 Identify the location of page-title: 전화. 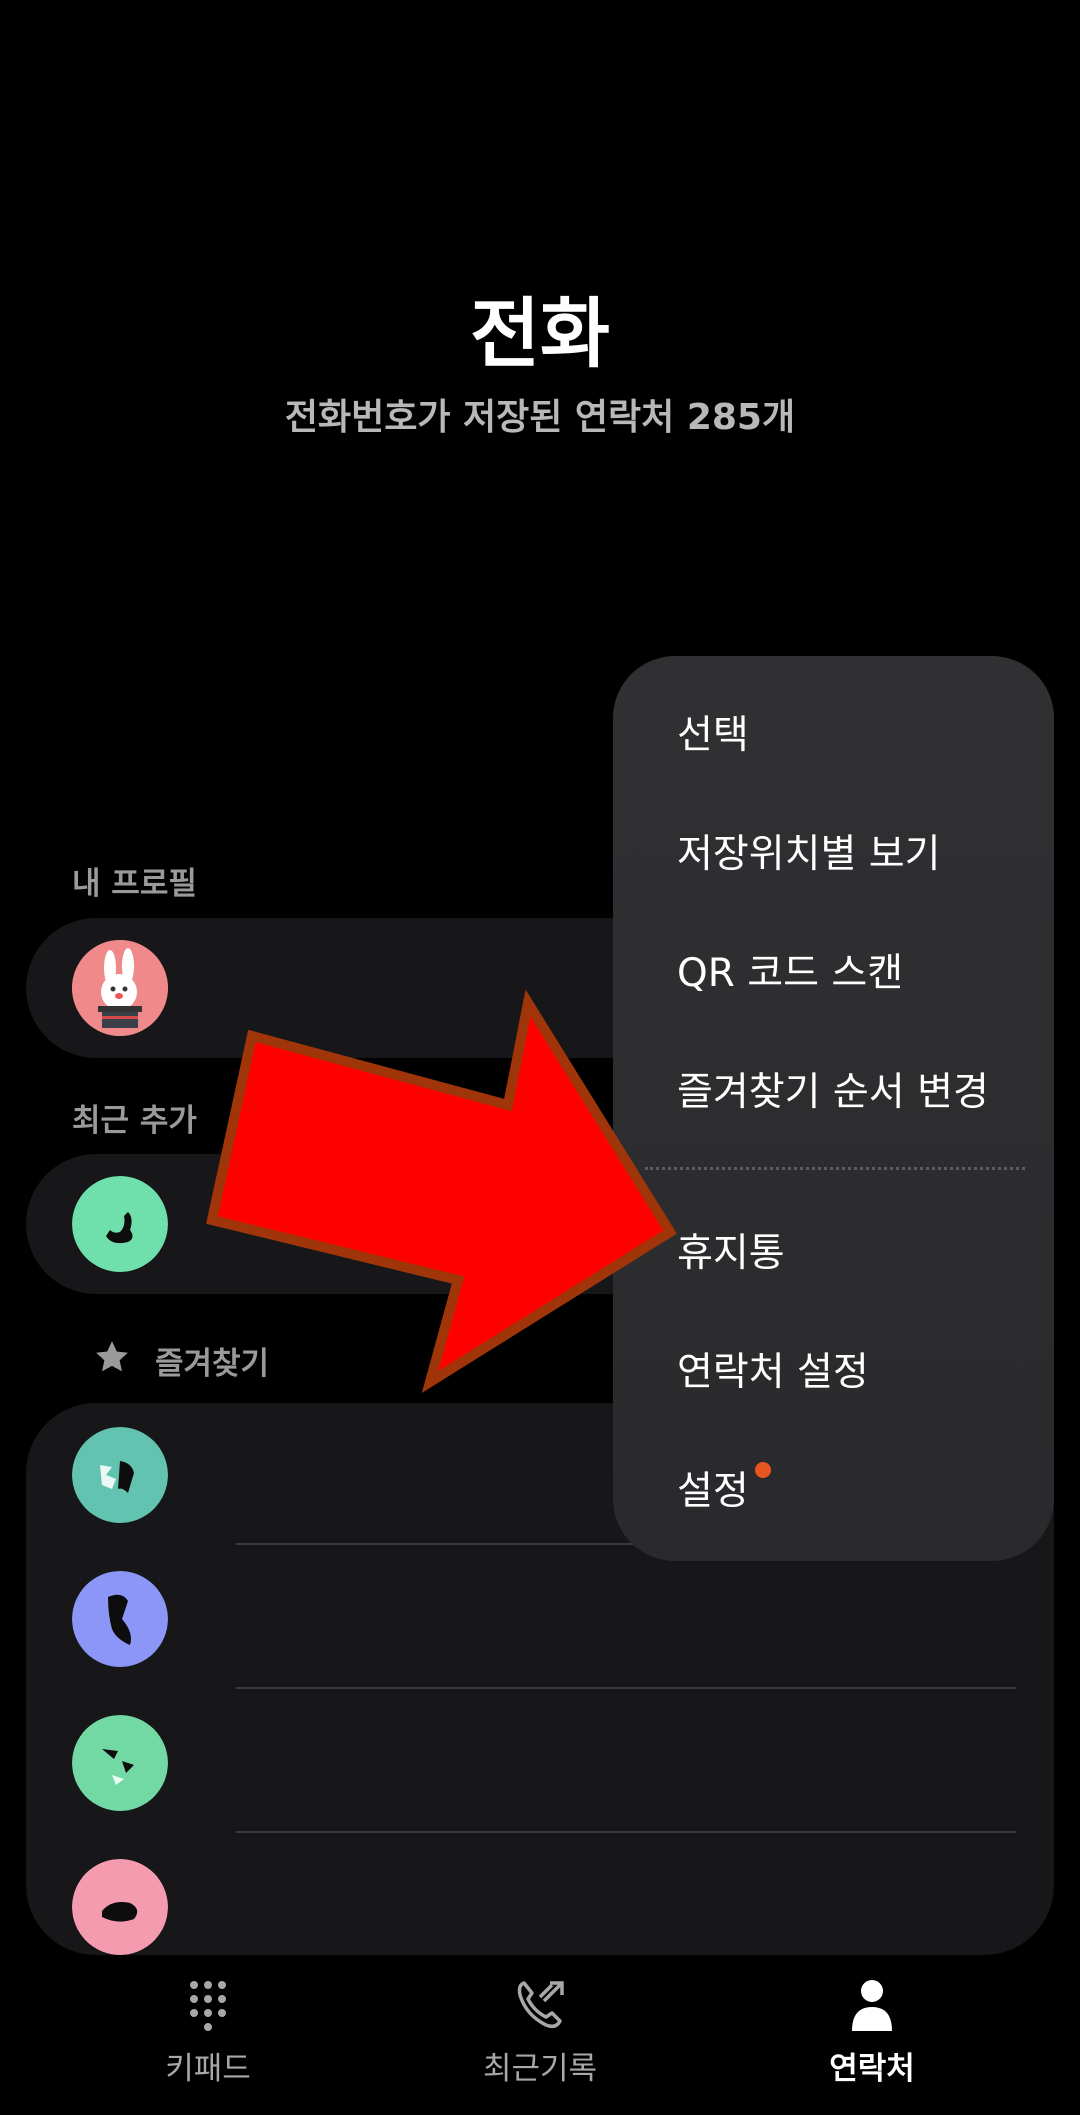
(540, 333).